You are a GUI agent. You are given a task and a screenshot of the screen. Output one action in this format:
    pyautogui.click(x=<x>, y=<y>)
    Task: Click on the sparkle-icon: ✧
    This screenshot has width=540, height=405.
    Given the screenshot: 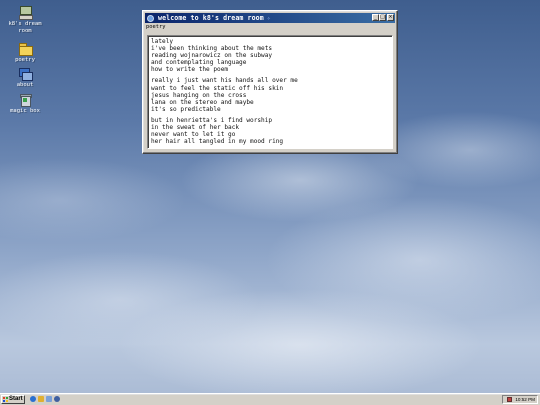 What is the action you would take?
    pyautogui.click(x=268, y=18)
    